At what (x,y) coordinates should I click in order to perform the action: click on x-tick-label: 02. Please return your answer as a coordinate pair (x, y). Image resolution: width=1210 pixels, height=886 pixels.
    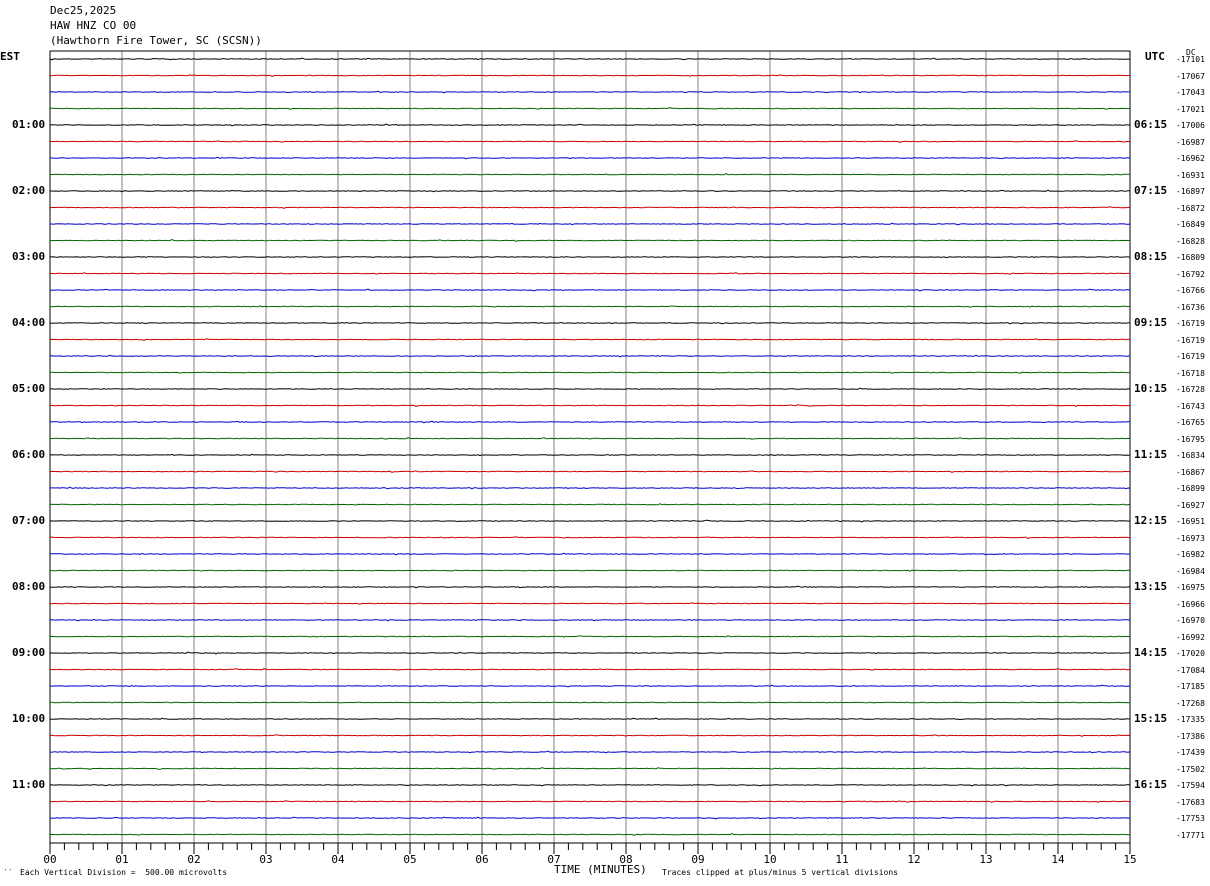
    Looking at the image, I should click on (194, 859).